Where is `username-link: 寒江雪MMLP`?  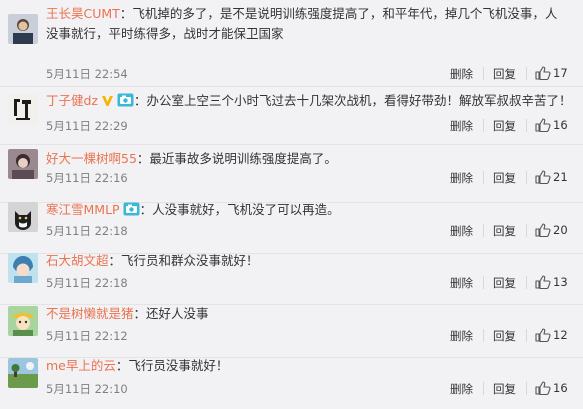 username-link: 寒江雪MMLP is located at coordinates (83, 209).